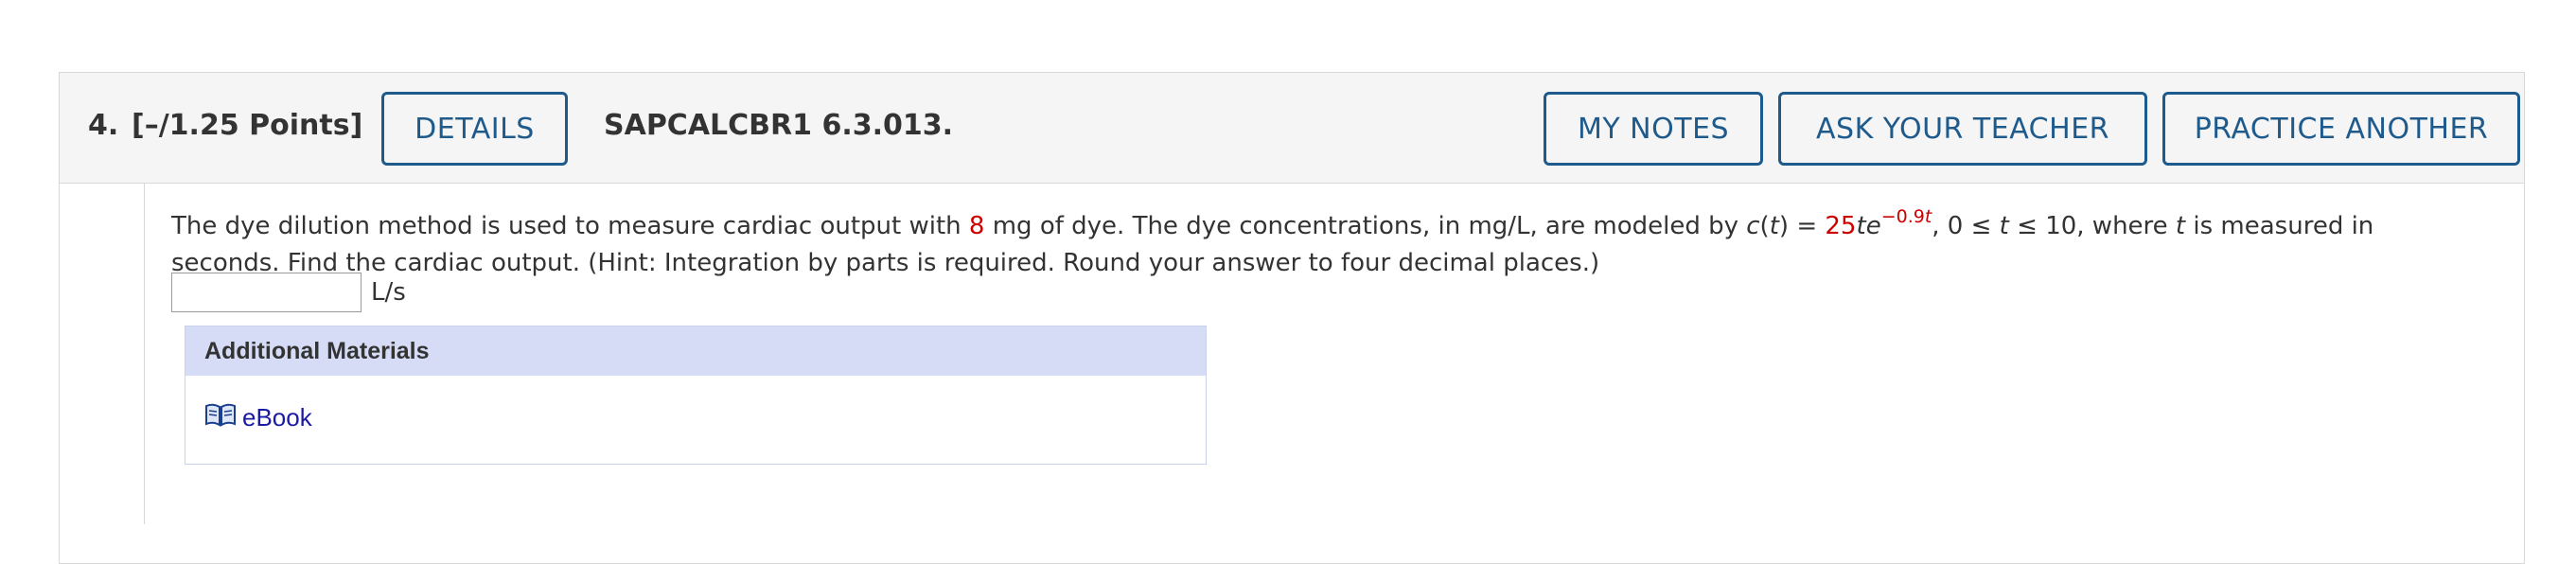  What do you see at coordinates (696, 395) in the screenshot?
I see `additional-materials-panel: Additional Materials eBook` at bounding box center [696, 395].